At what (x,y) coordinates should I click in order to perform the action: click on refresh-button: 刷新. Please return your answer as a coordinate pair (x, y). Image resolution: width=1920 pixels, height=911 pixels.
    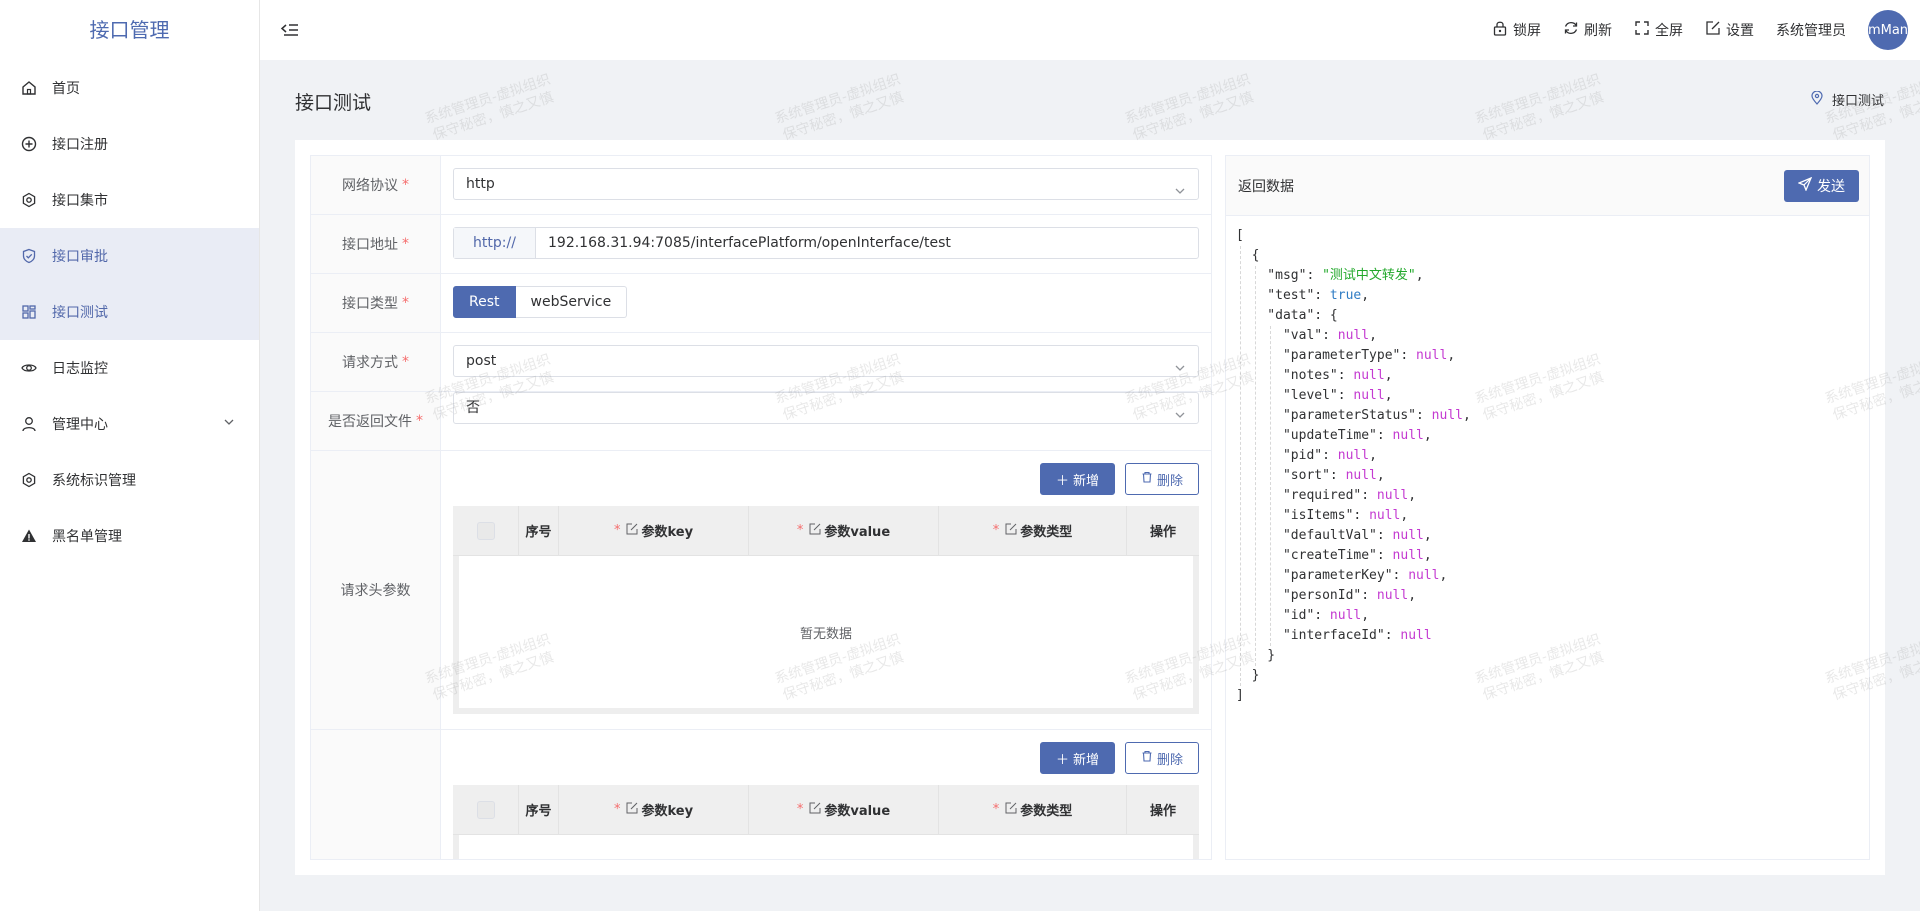
    Looking at the image, I should click on (1587, 30).